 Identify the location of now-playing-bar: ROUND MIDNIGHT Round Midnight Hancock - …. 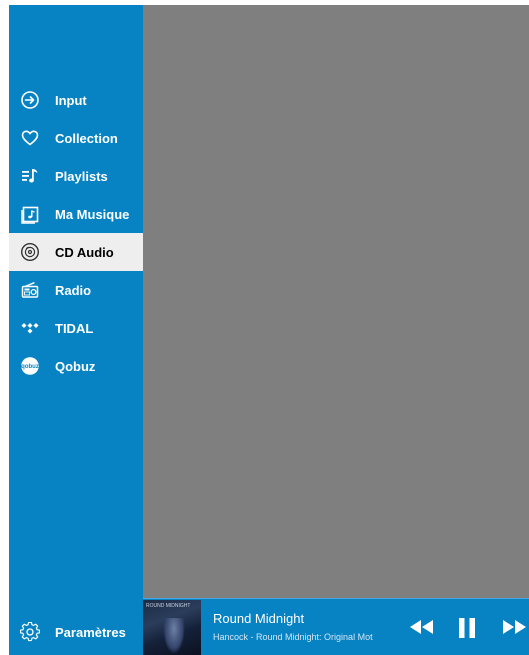
(336, 626).